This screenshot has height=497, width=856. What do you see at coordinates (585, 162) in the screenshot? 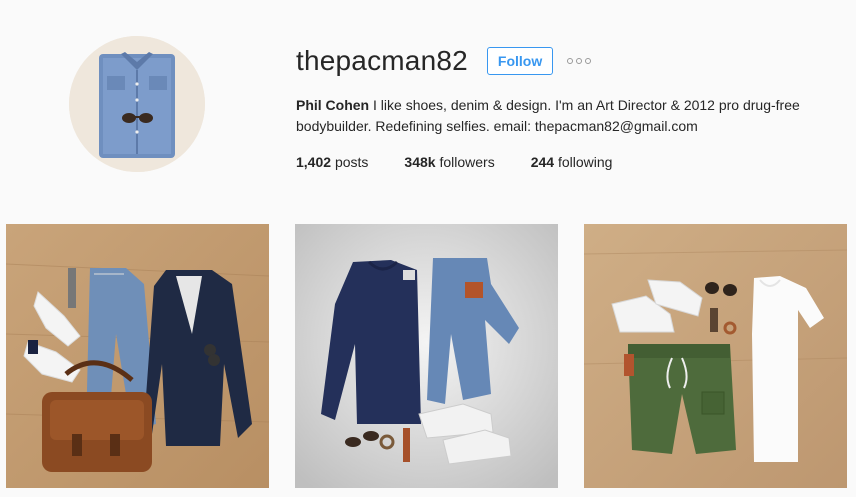
I see `following-label: following` at bounding box center [585, 162].